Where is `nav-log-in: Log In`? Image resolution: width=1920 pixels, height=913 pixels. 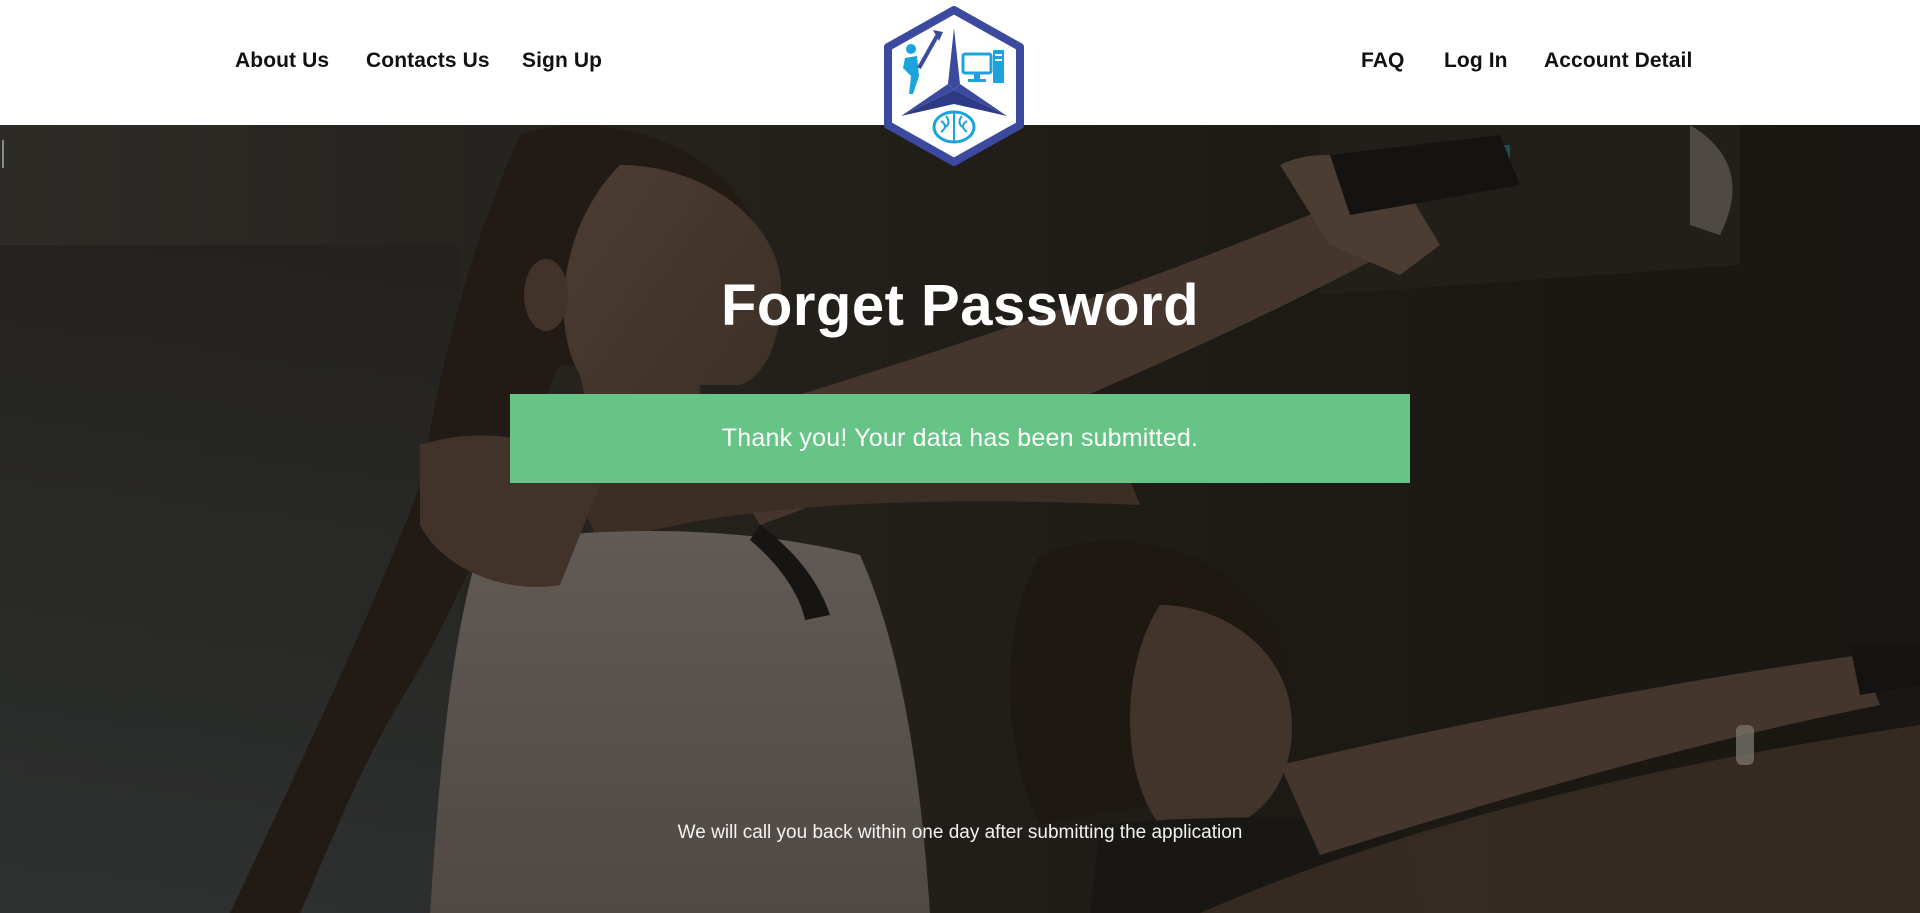 nav-log-in: Log In is located at coordinates (1476, 61).